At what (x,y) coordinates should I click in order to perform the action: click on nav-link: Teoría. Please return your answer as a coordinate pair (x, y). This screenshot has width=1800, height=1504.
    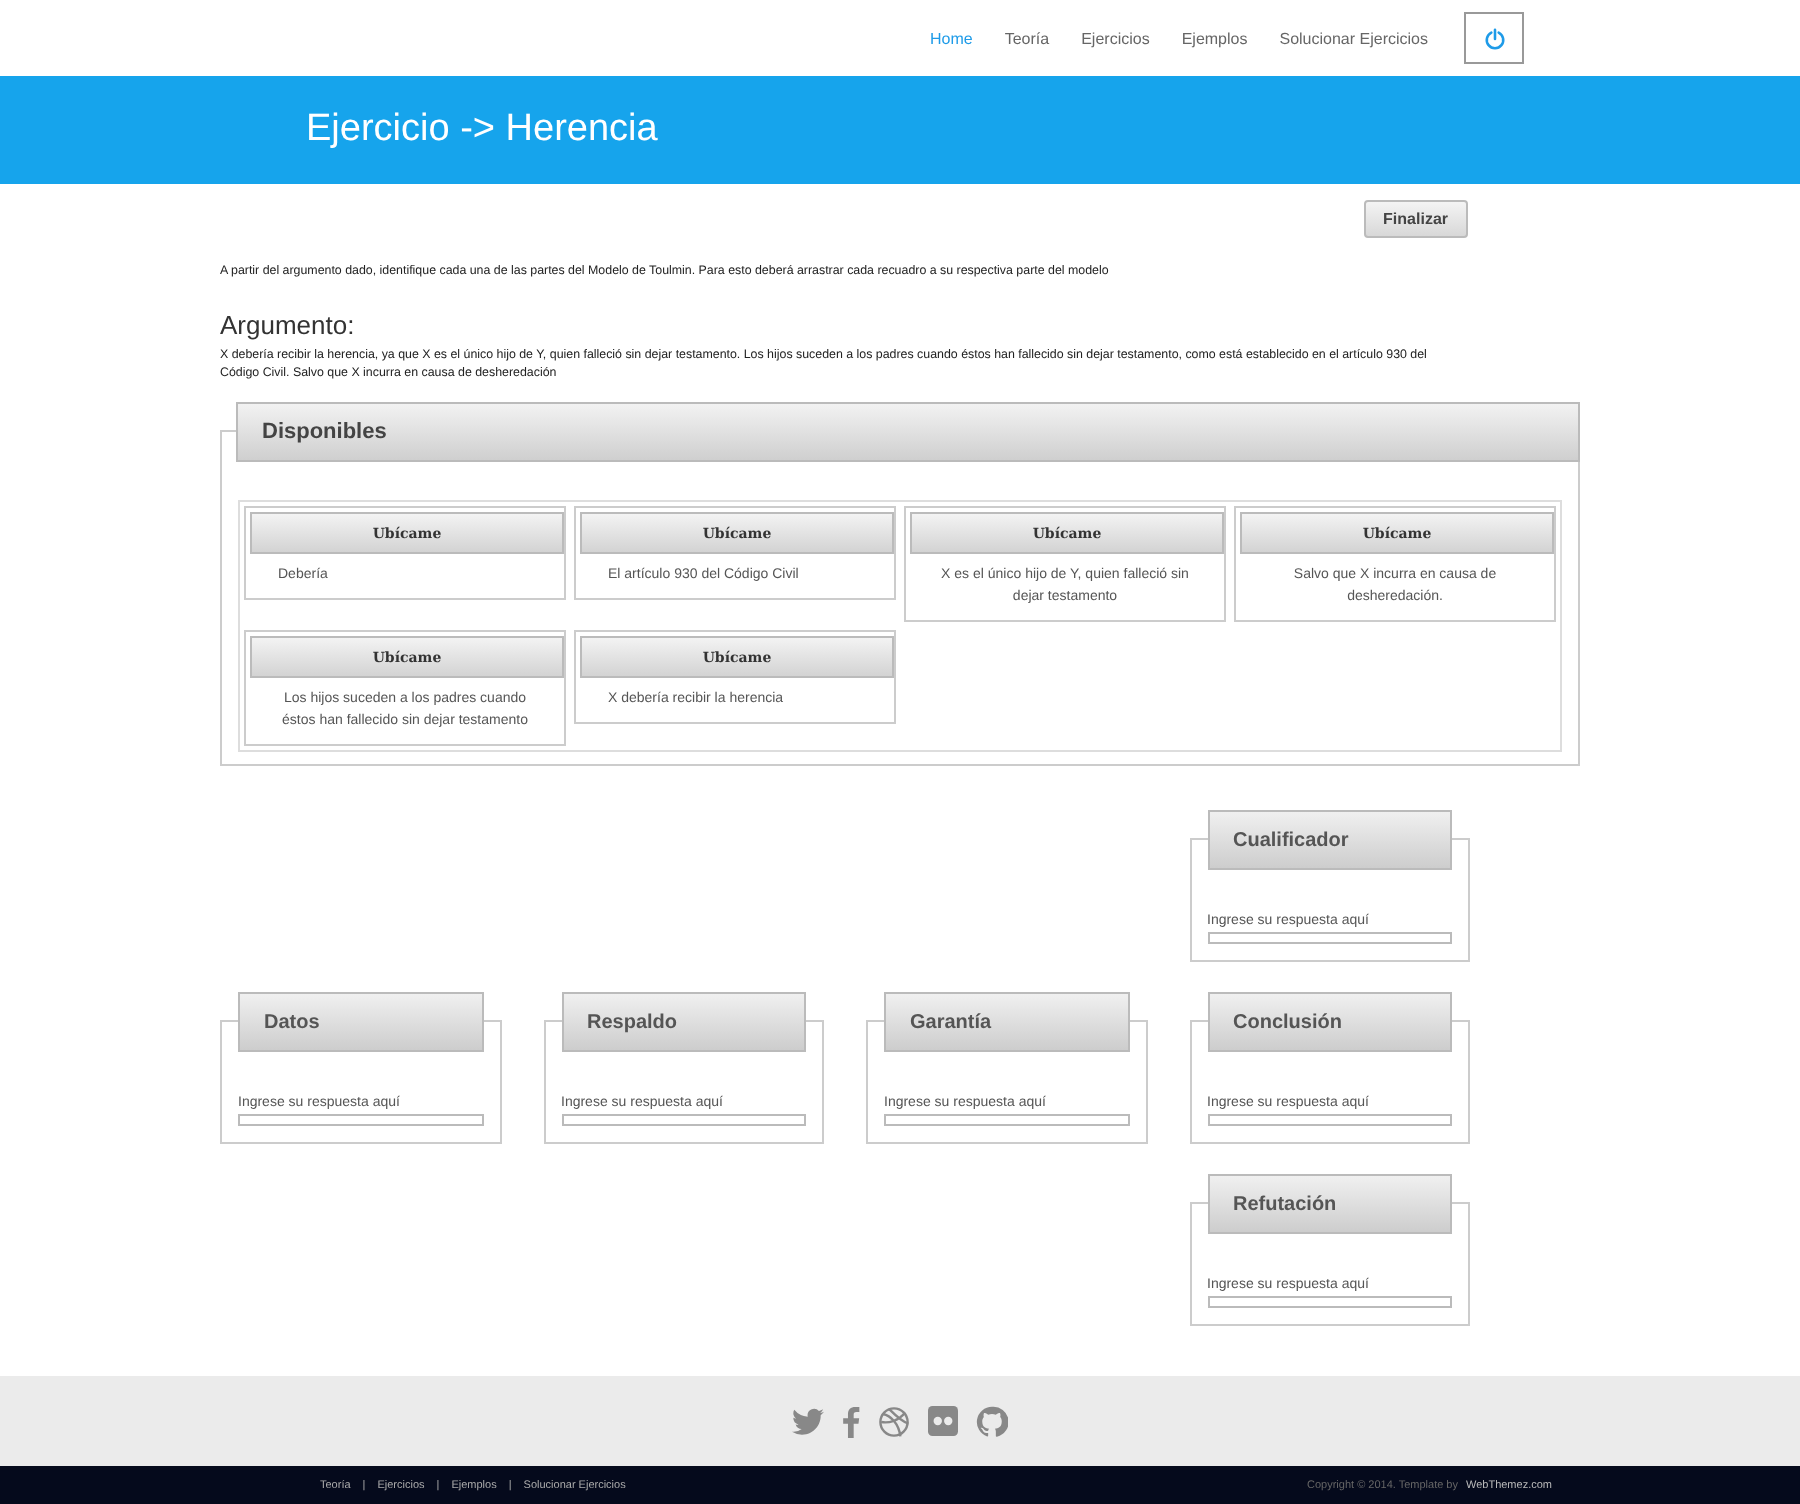
    Looking at the image, I should click on (1027, 38).